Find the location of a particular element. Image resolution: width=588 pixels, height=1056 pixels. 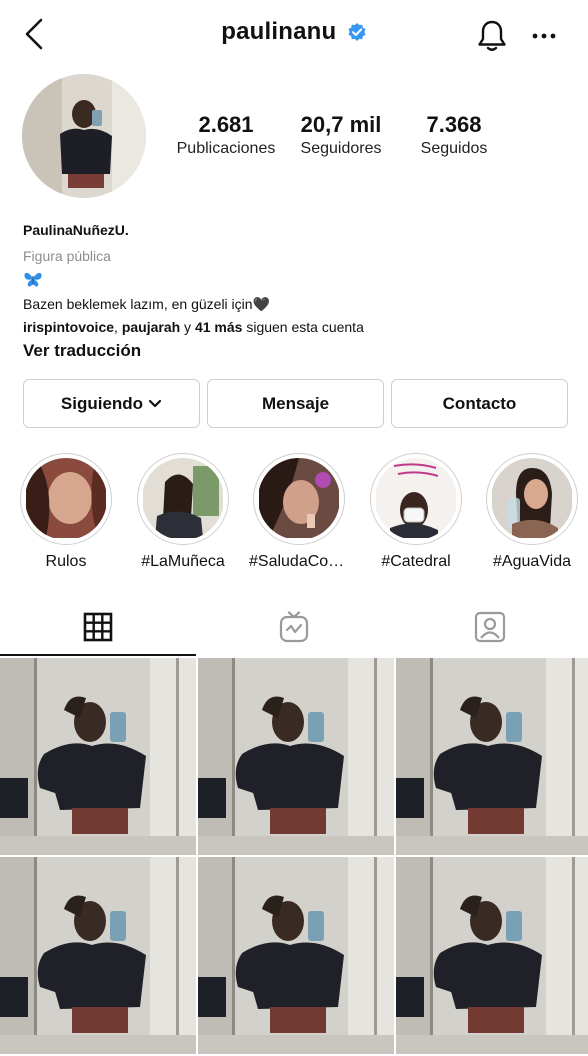

username-title: paulinanu is located at coordinates (279, 31).